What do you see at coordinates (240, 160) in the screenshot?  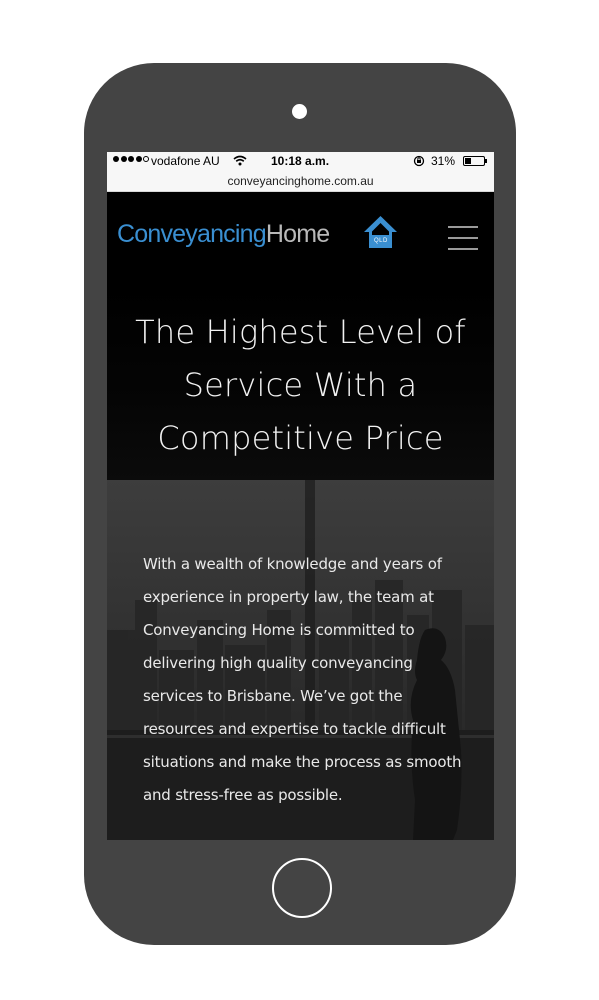 I see `wifi-icon` at bounding box center [240, 160].